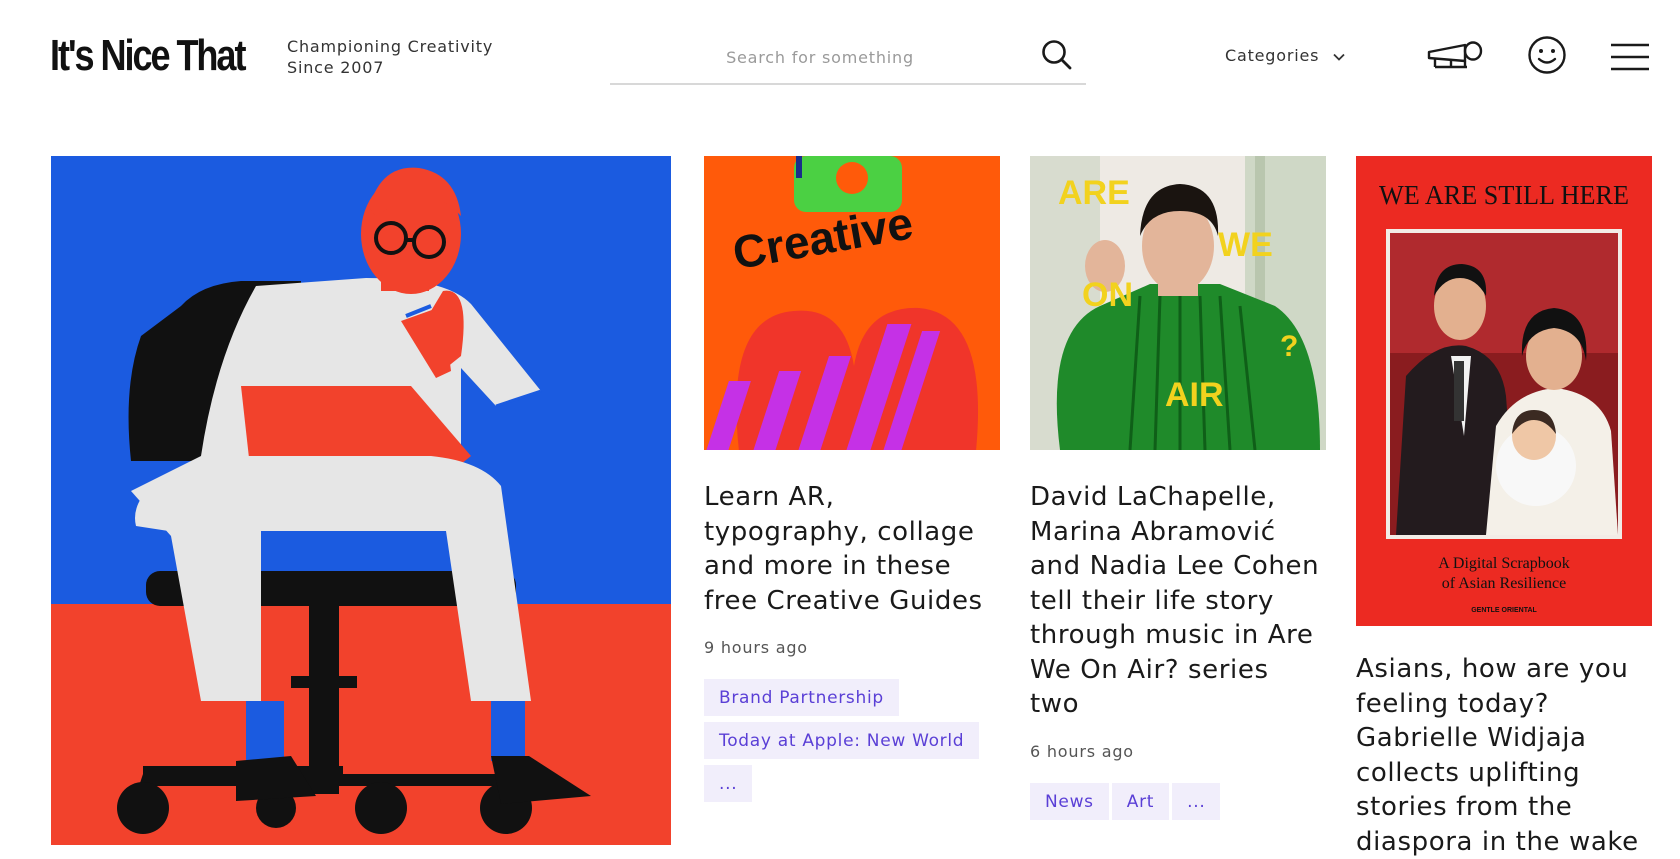 This screenshot has width=1680, height=859. I want to click on book-subtitle-line-1: A Digital Scrapbook, so click(1504, 563).